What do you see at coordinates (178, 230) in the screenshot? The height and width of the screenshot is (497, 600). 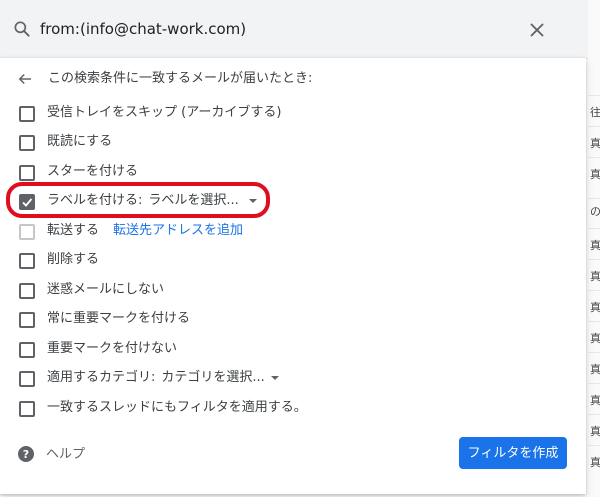 I see `add-forwarding-address-link: 転送先アドレスを追加` at bounding box center [178, 230].